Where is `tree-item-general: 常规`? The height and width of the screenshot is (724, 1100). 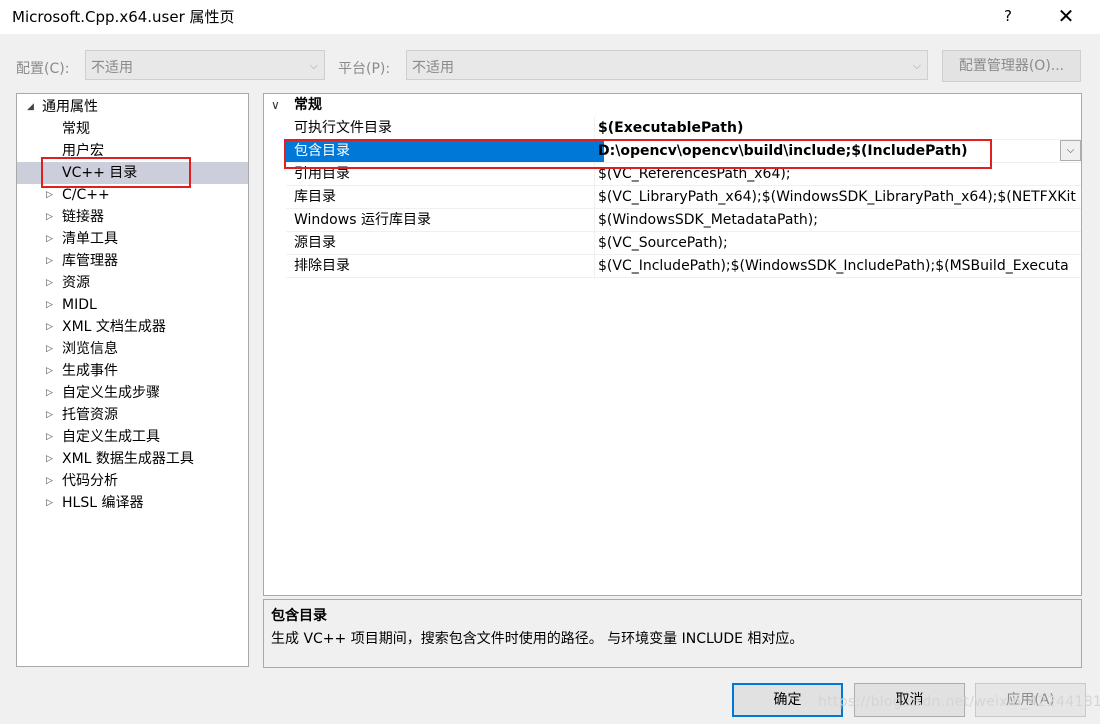
tree-item-general: 常规 is located at coordinates (132, 129).